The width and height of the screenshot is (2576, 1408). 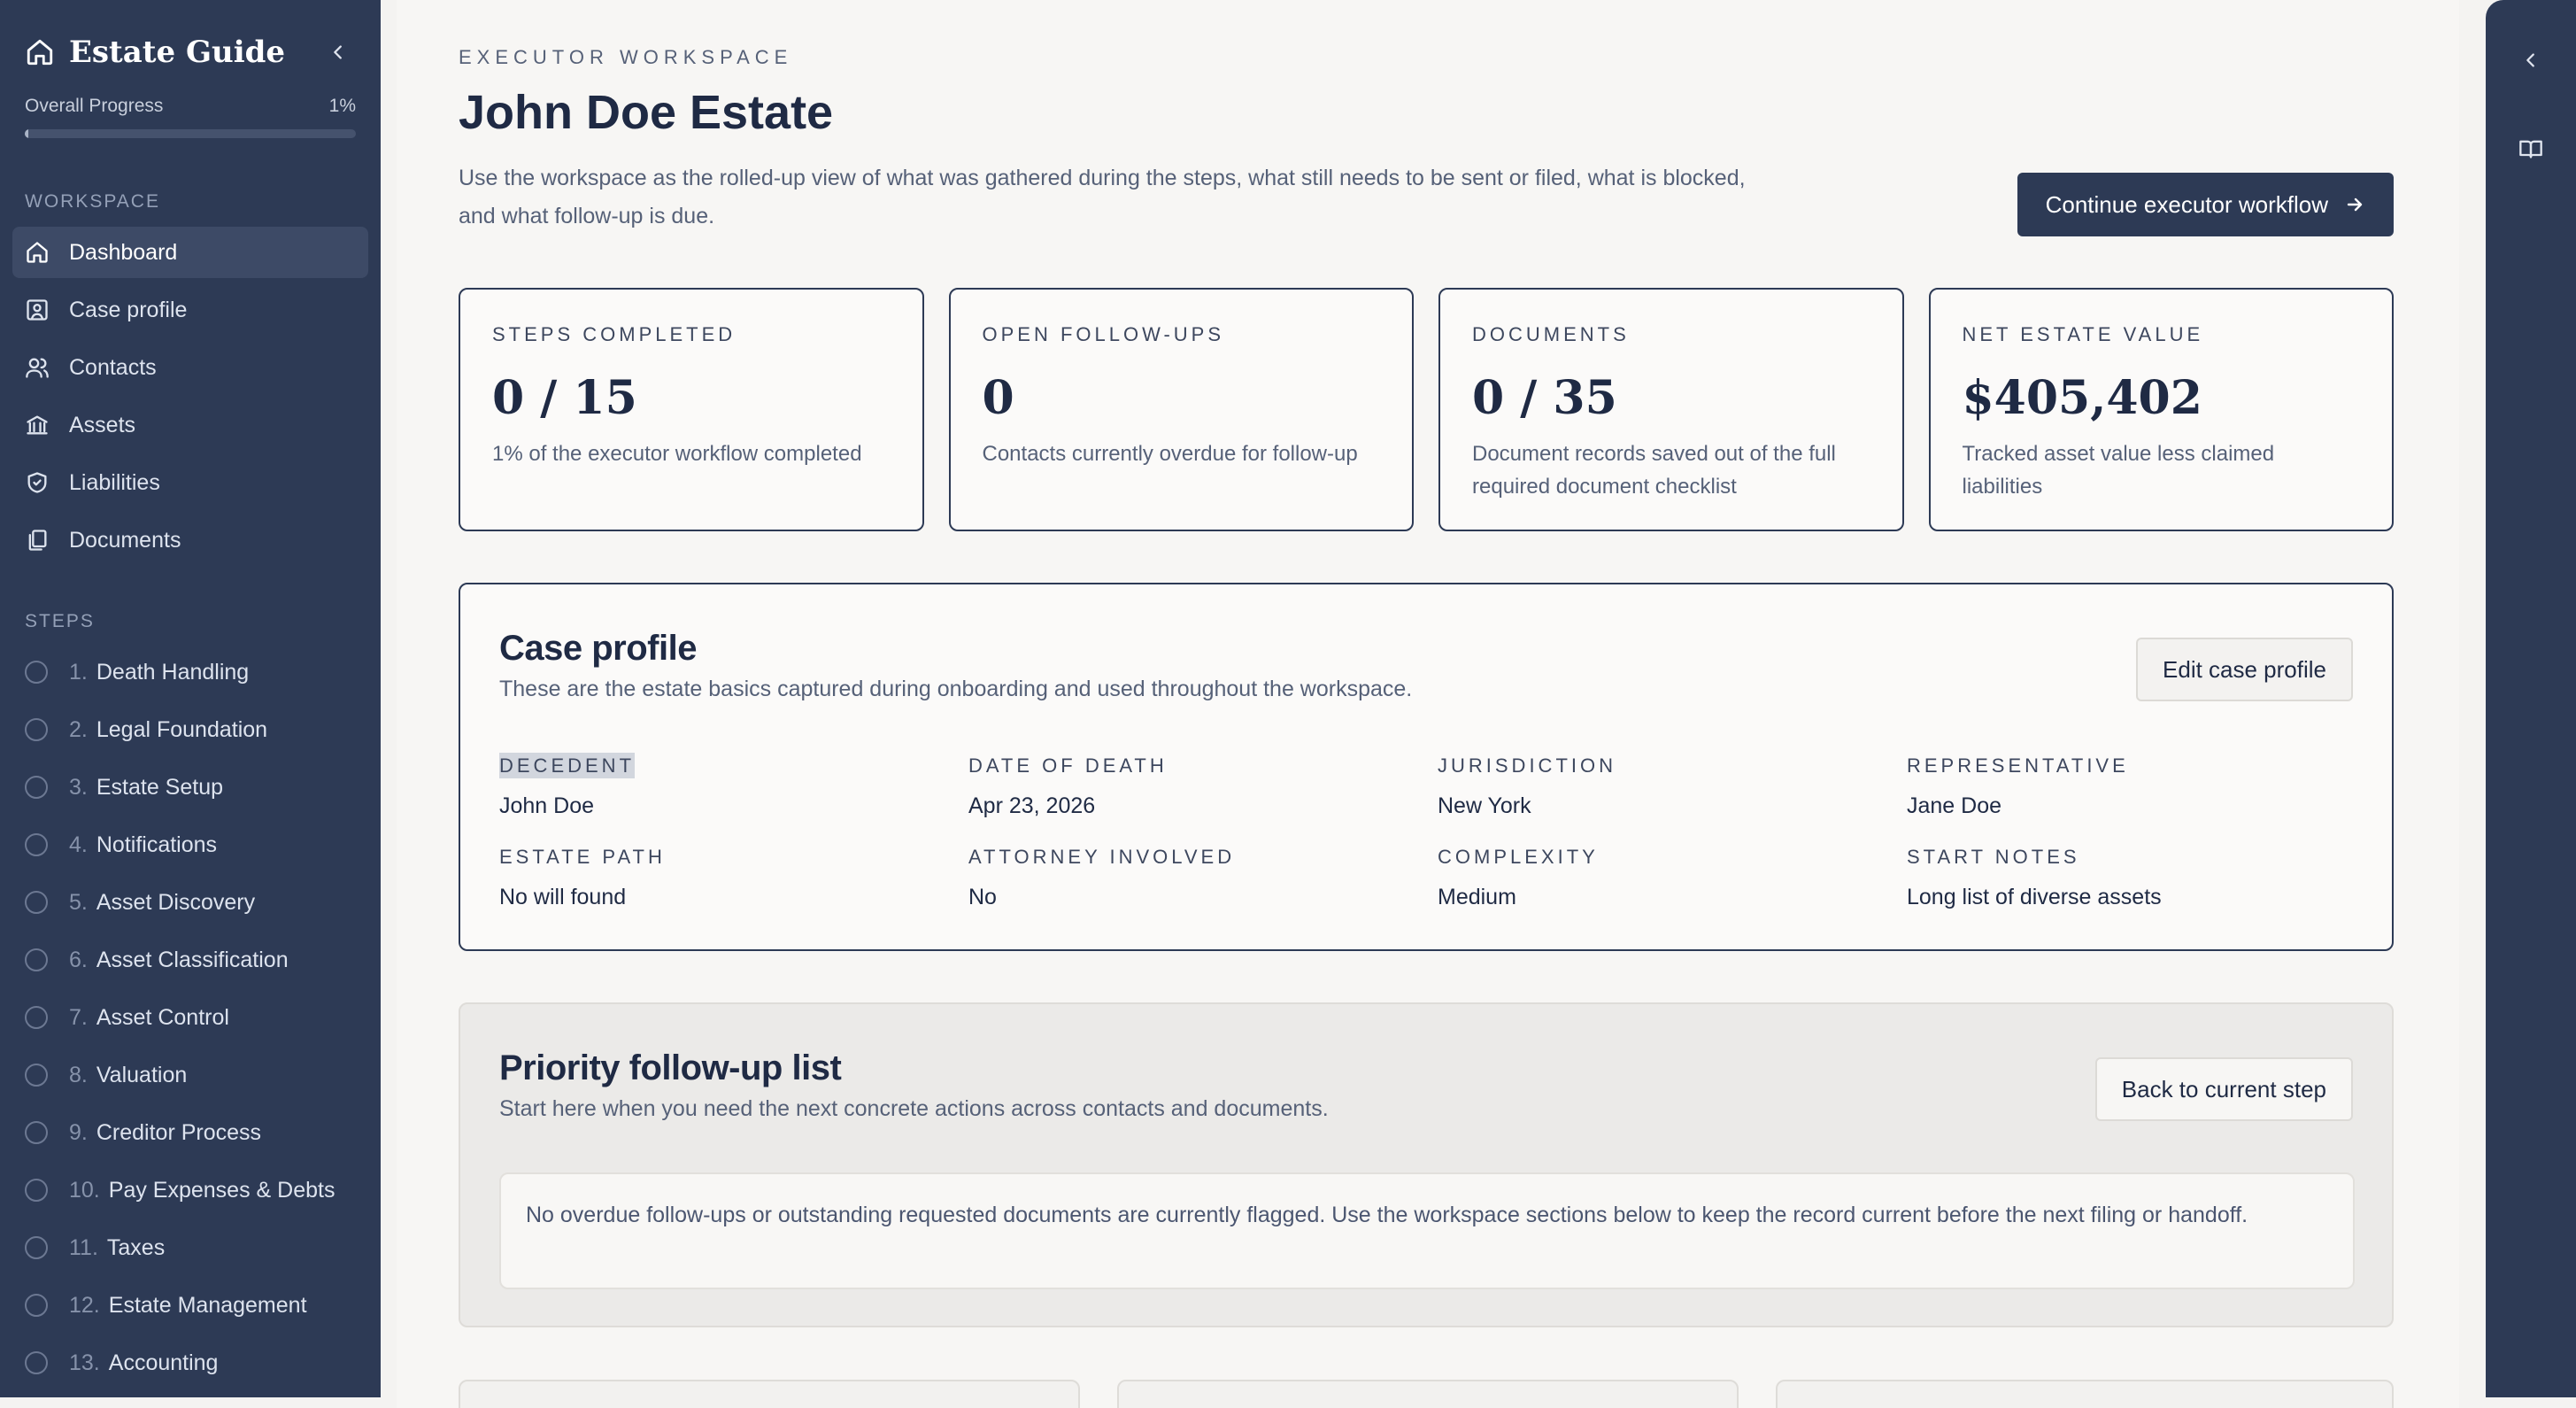 What do you see at coordinates (177, 52) in the screenshot?
I see `brand-title: Estate Guide` at bounding box center [177, 52].